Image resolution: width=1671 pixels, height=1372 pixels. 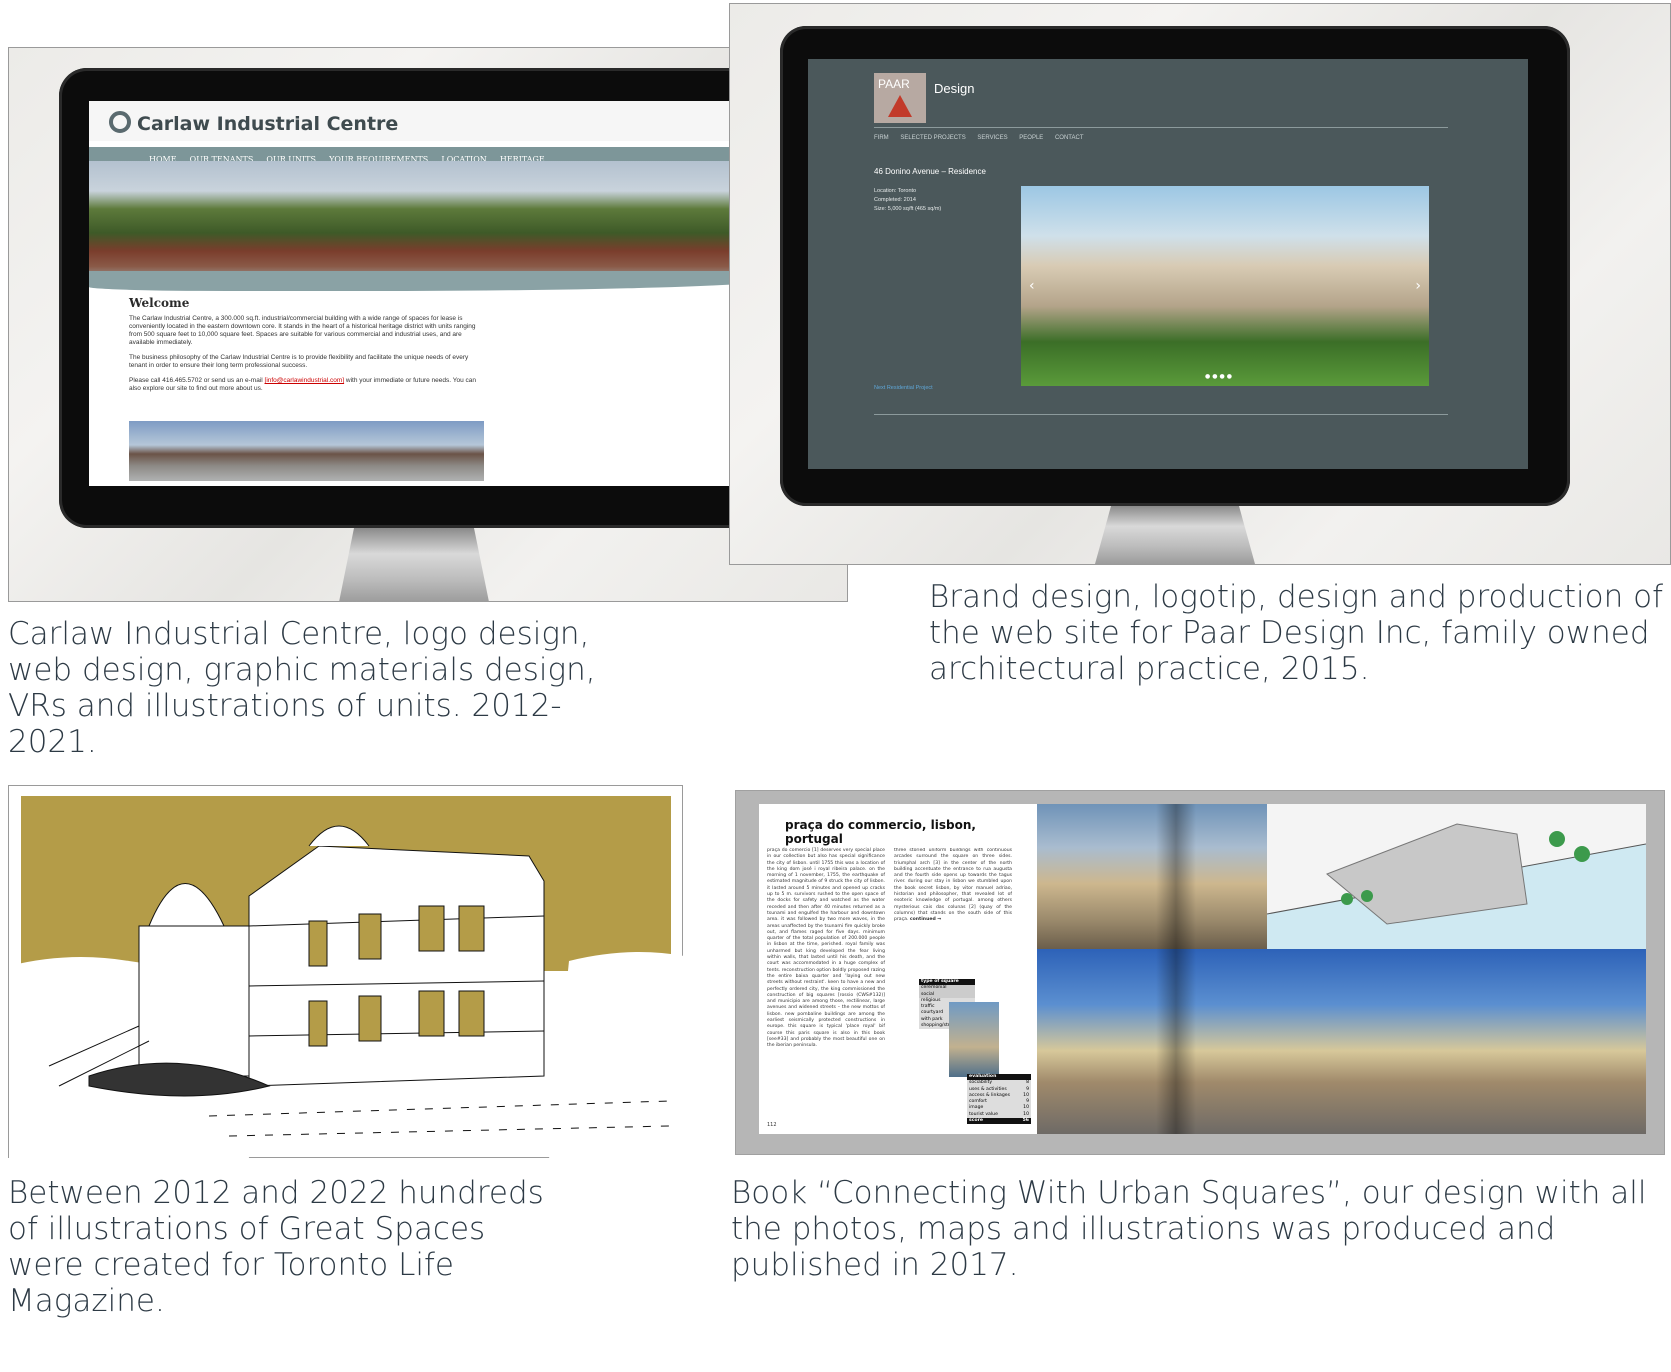 What do you see at coordinates (120, 122) in the screenshot?
I see `carlaw-logo-icon` at bounding box center [120, 122].